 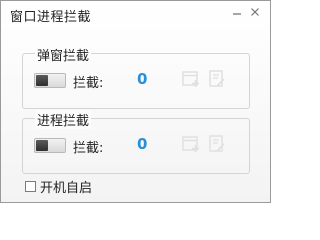 I want to click on close-icon, so click(x=255, y=13).